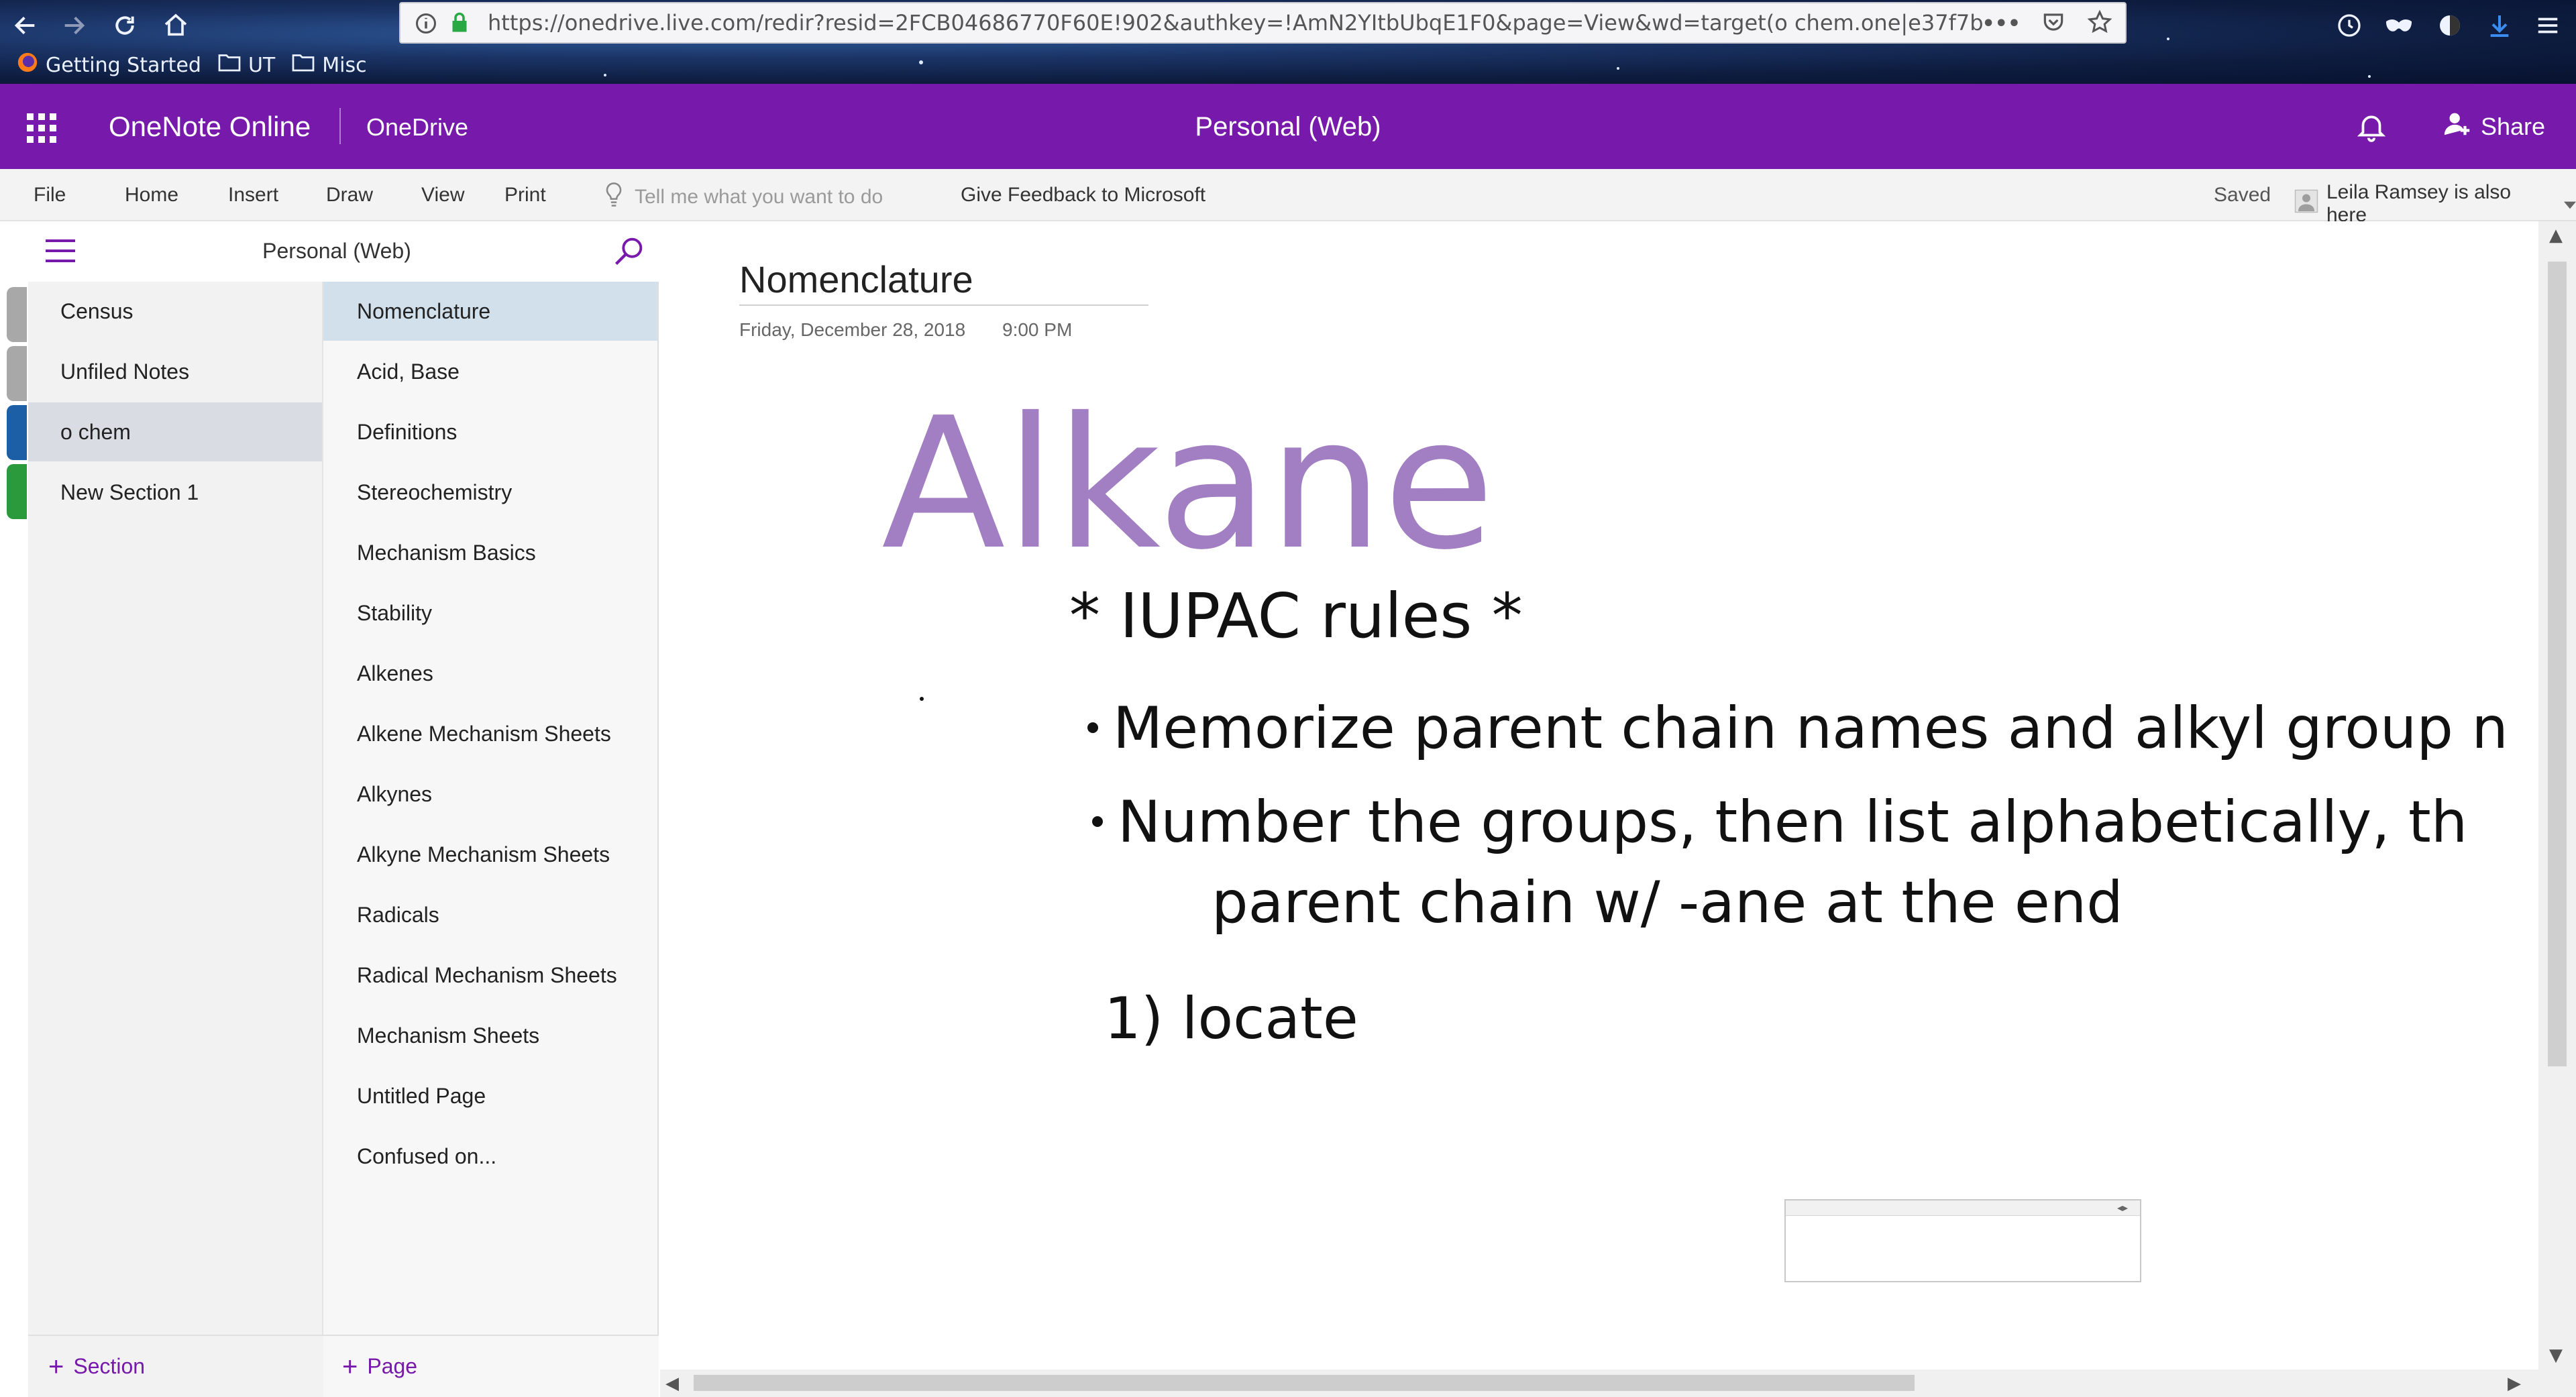 The image size is (2576, 1397). I want to click on add-page-button: + Page, so click(491, 1366).